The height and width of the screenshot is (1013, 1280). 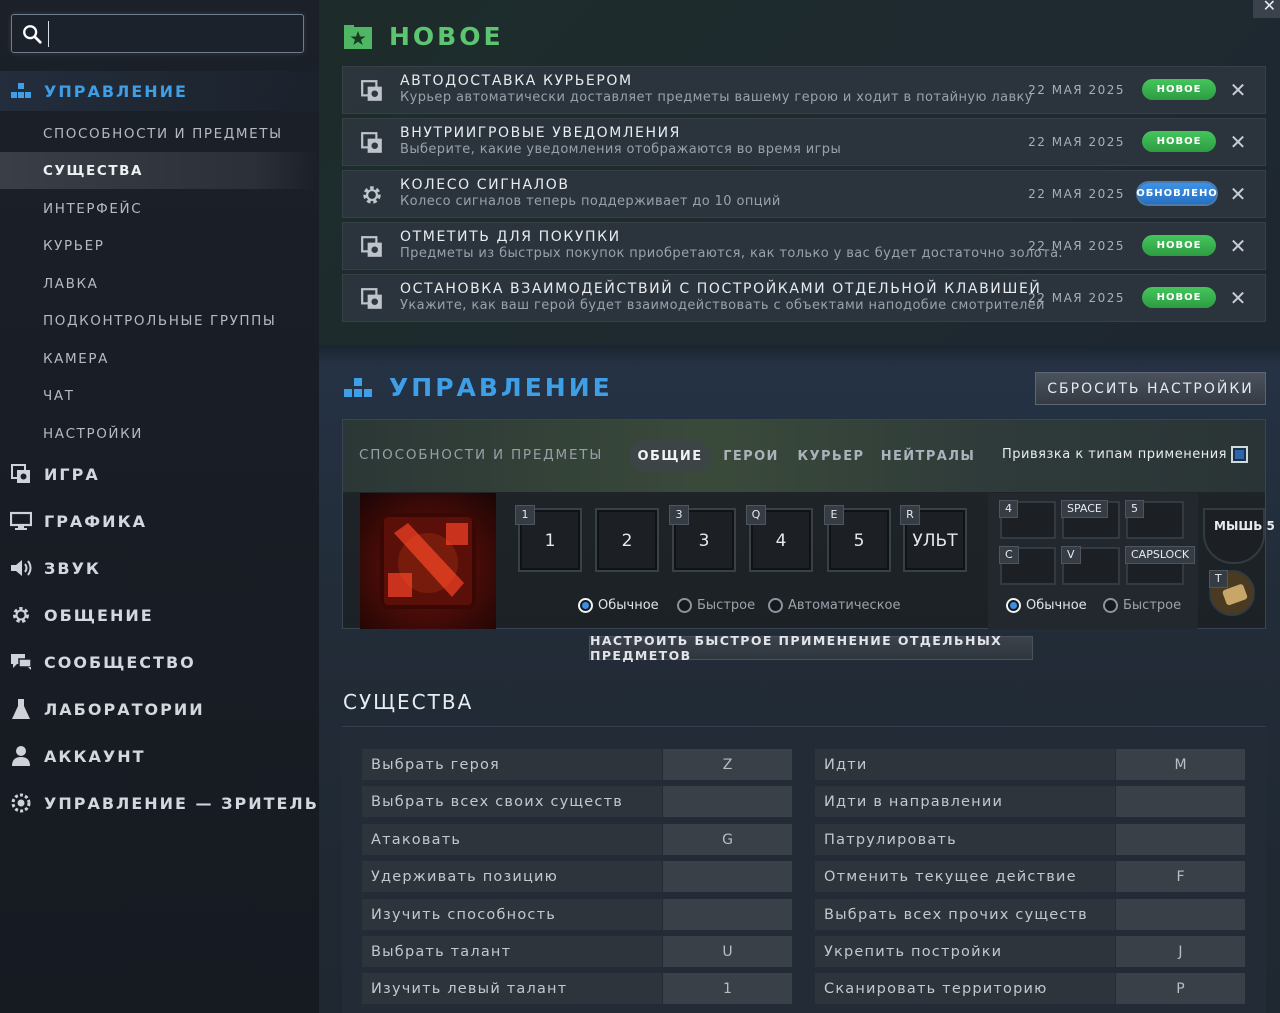 I want to click on keybind-row: Укрепить постройки J, so click(x=1030, y=951).